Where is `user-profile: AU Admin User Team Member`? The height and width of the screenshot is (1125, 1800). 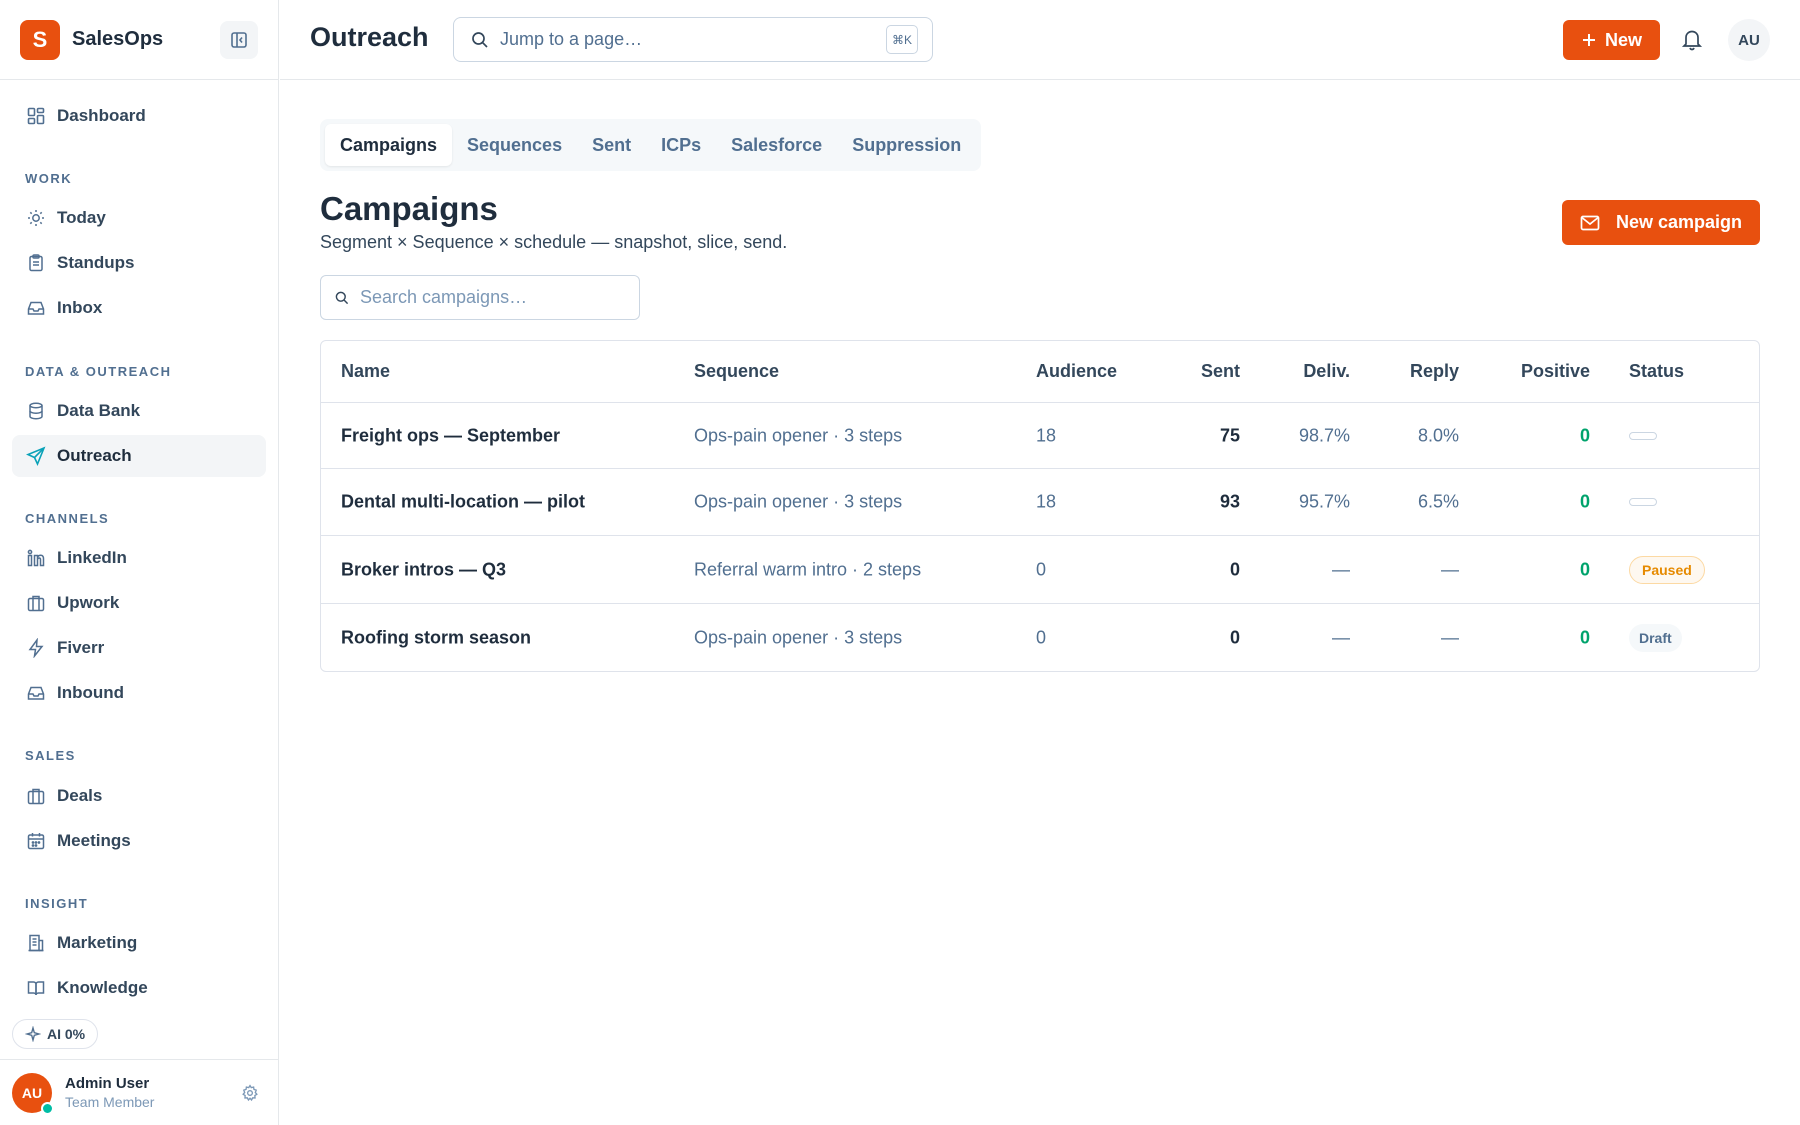 user-profile: AU Admin User Team Member is located at coordinates (139, 1092).